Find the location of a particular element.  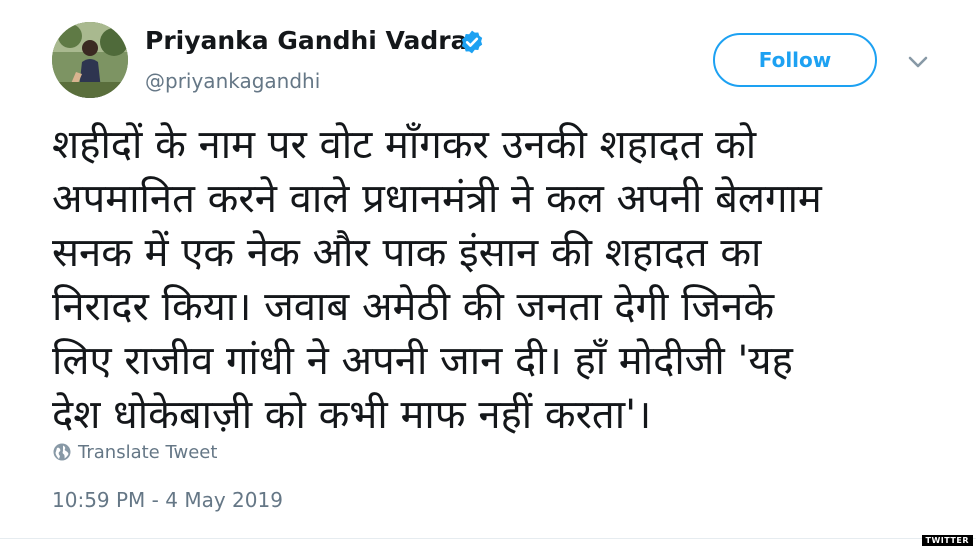

avatar-image is located at coordinates (90, 60).